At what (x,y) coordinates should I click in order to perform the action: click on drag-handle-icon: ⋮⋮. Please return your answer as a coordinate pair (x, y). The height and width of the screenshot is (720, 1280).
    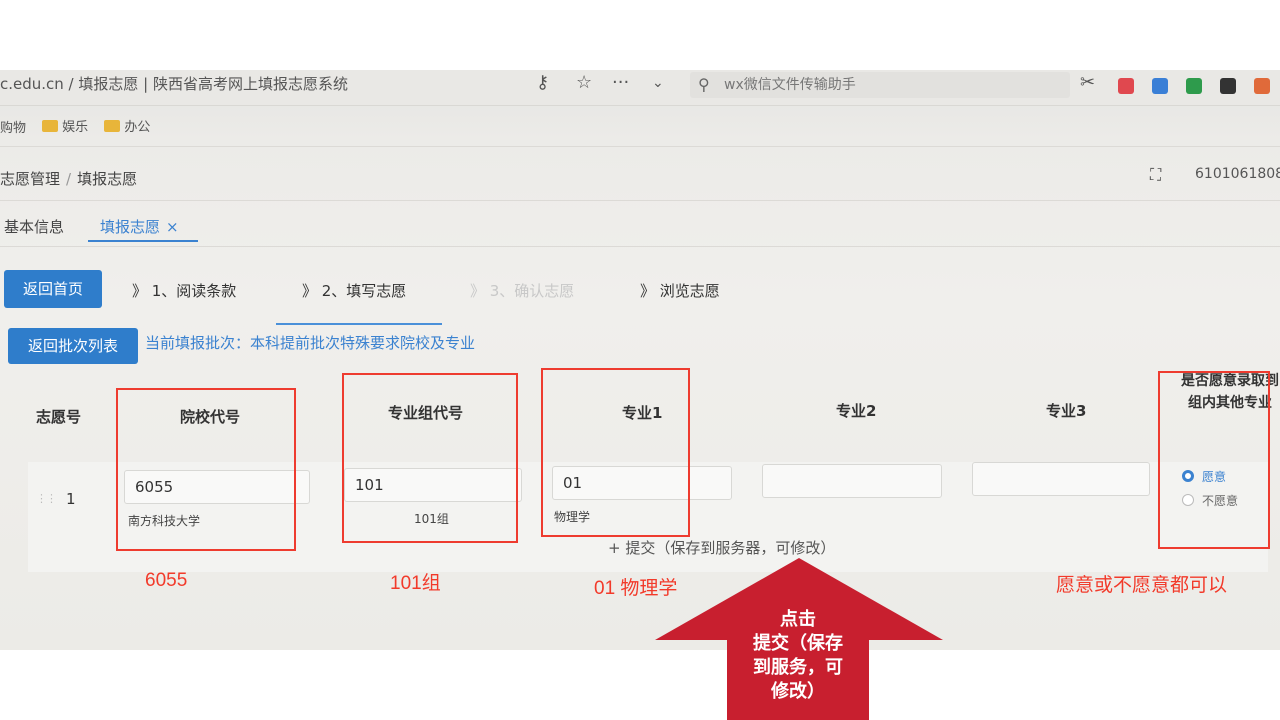
    Looking at the image, I should click on (46, 498).